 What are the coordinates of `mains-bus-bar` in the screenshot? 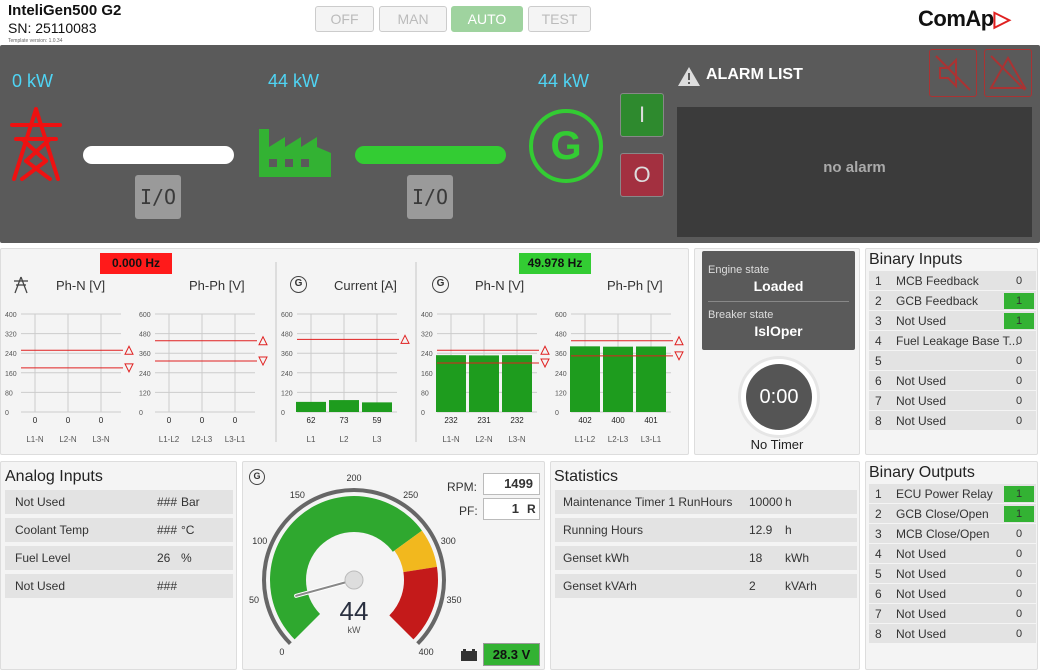 It's located at (158, 155).